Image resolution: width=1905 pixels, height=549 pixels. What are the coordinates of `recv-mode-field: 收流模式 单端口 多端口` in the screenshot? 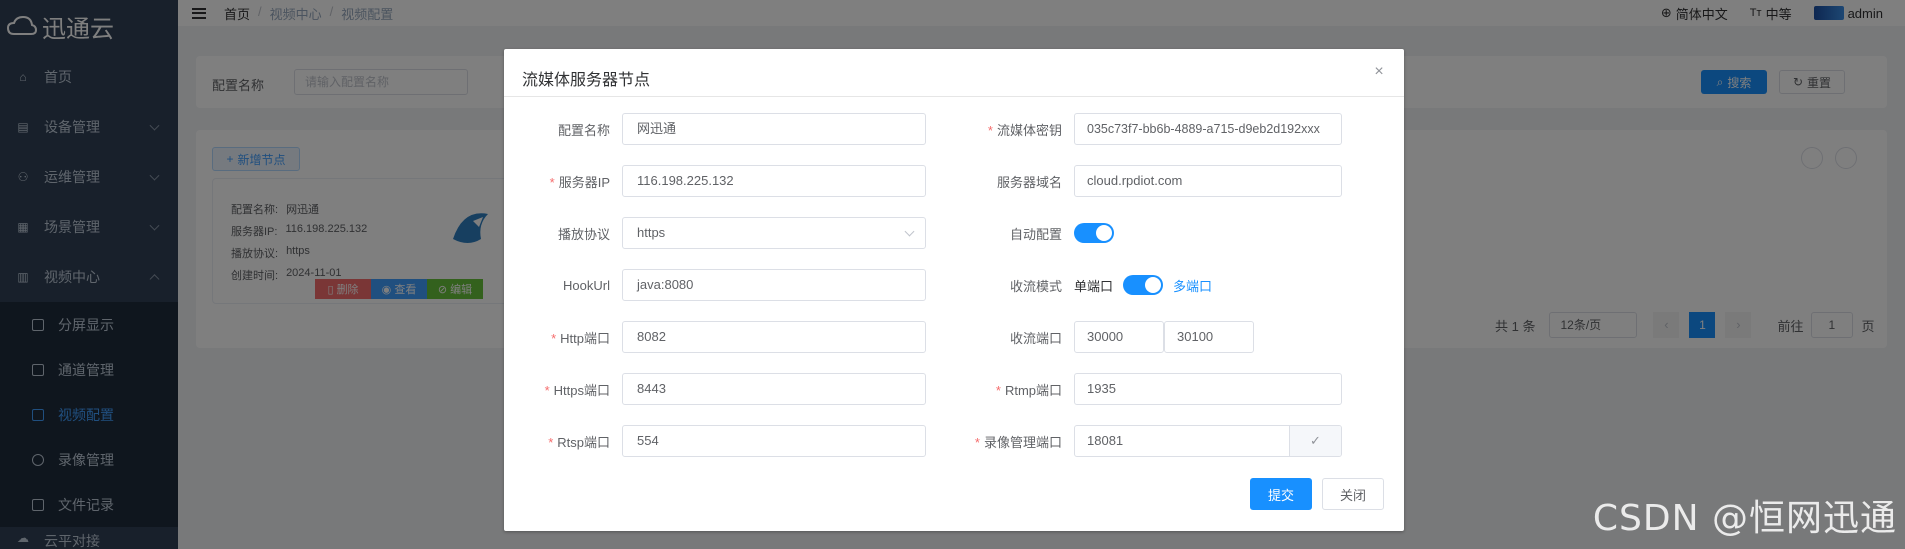 It's located at (1084, 285).